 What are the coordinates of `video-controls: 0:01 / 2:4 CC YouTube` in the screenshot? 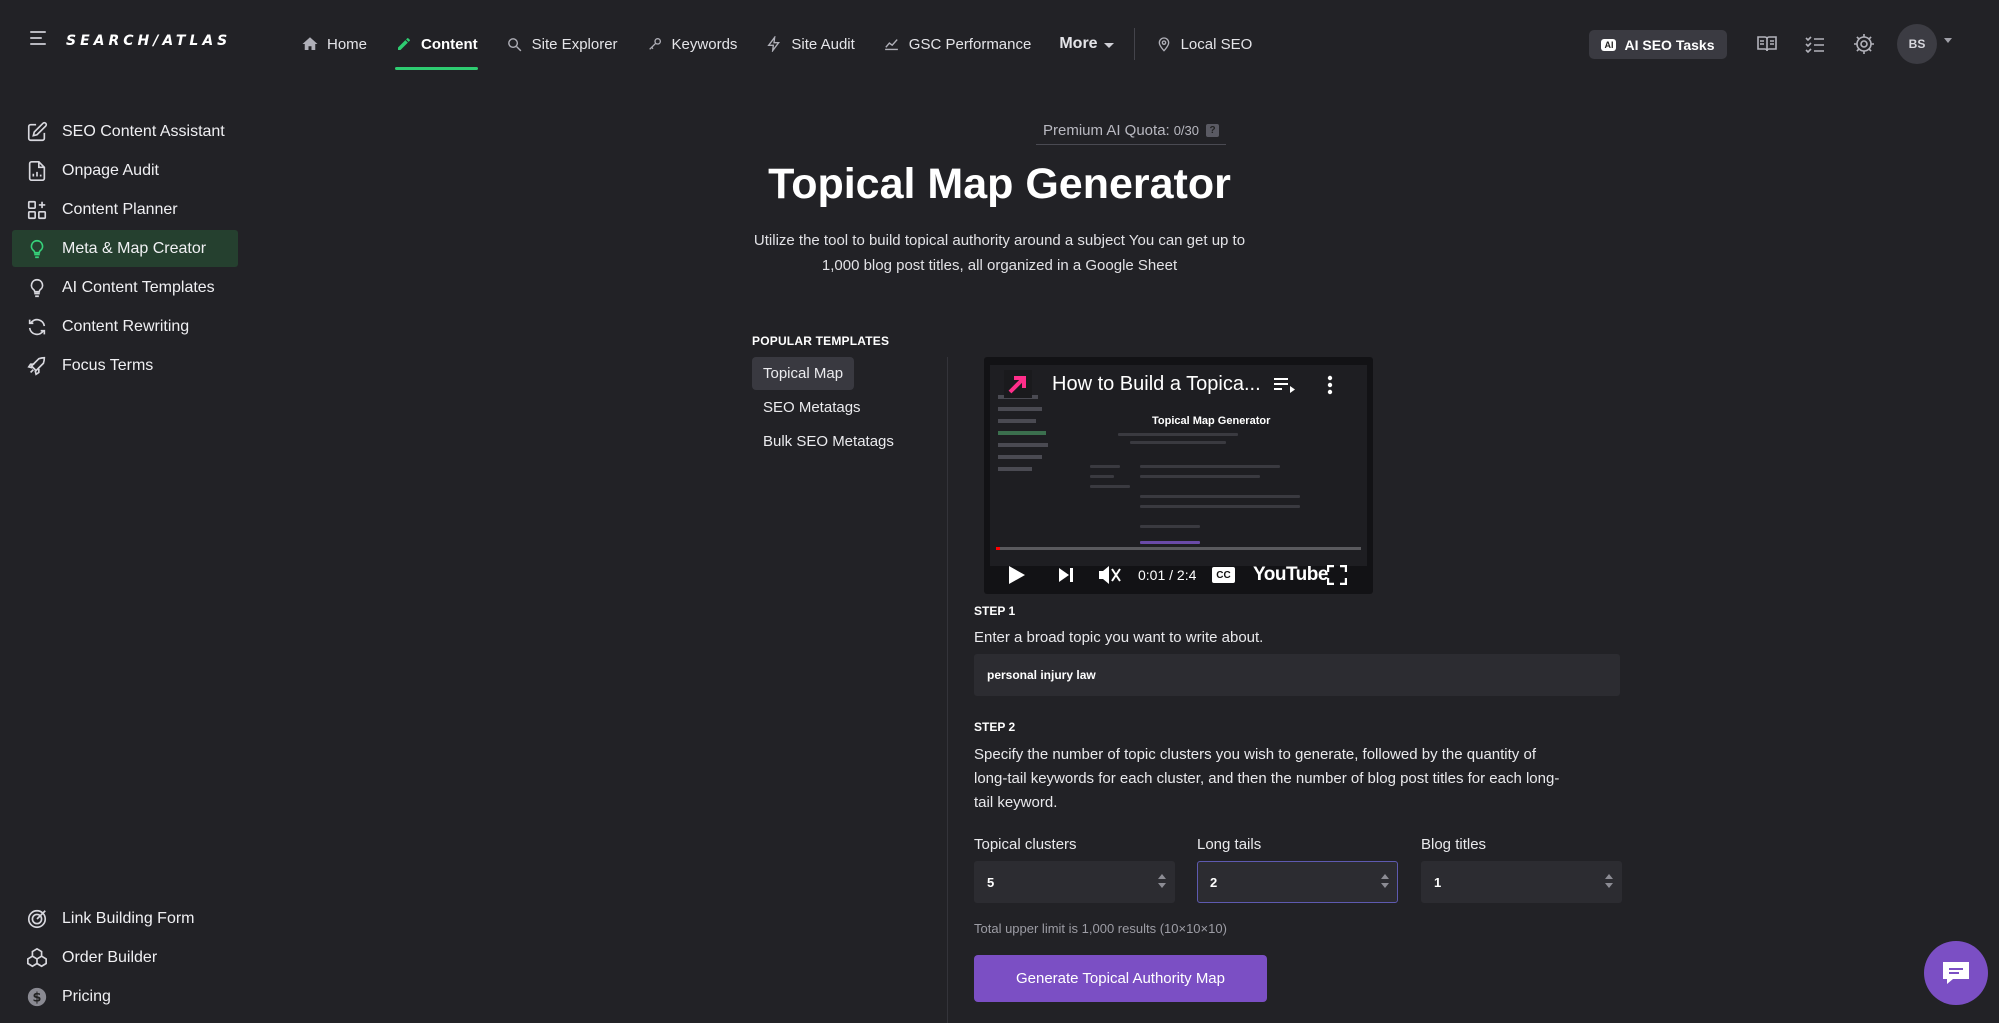 It's located at (1178, 573).